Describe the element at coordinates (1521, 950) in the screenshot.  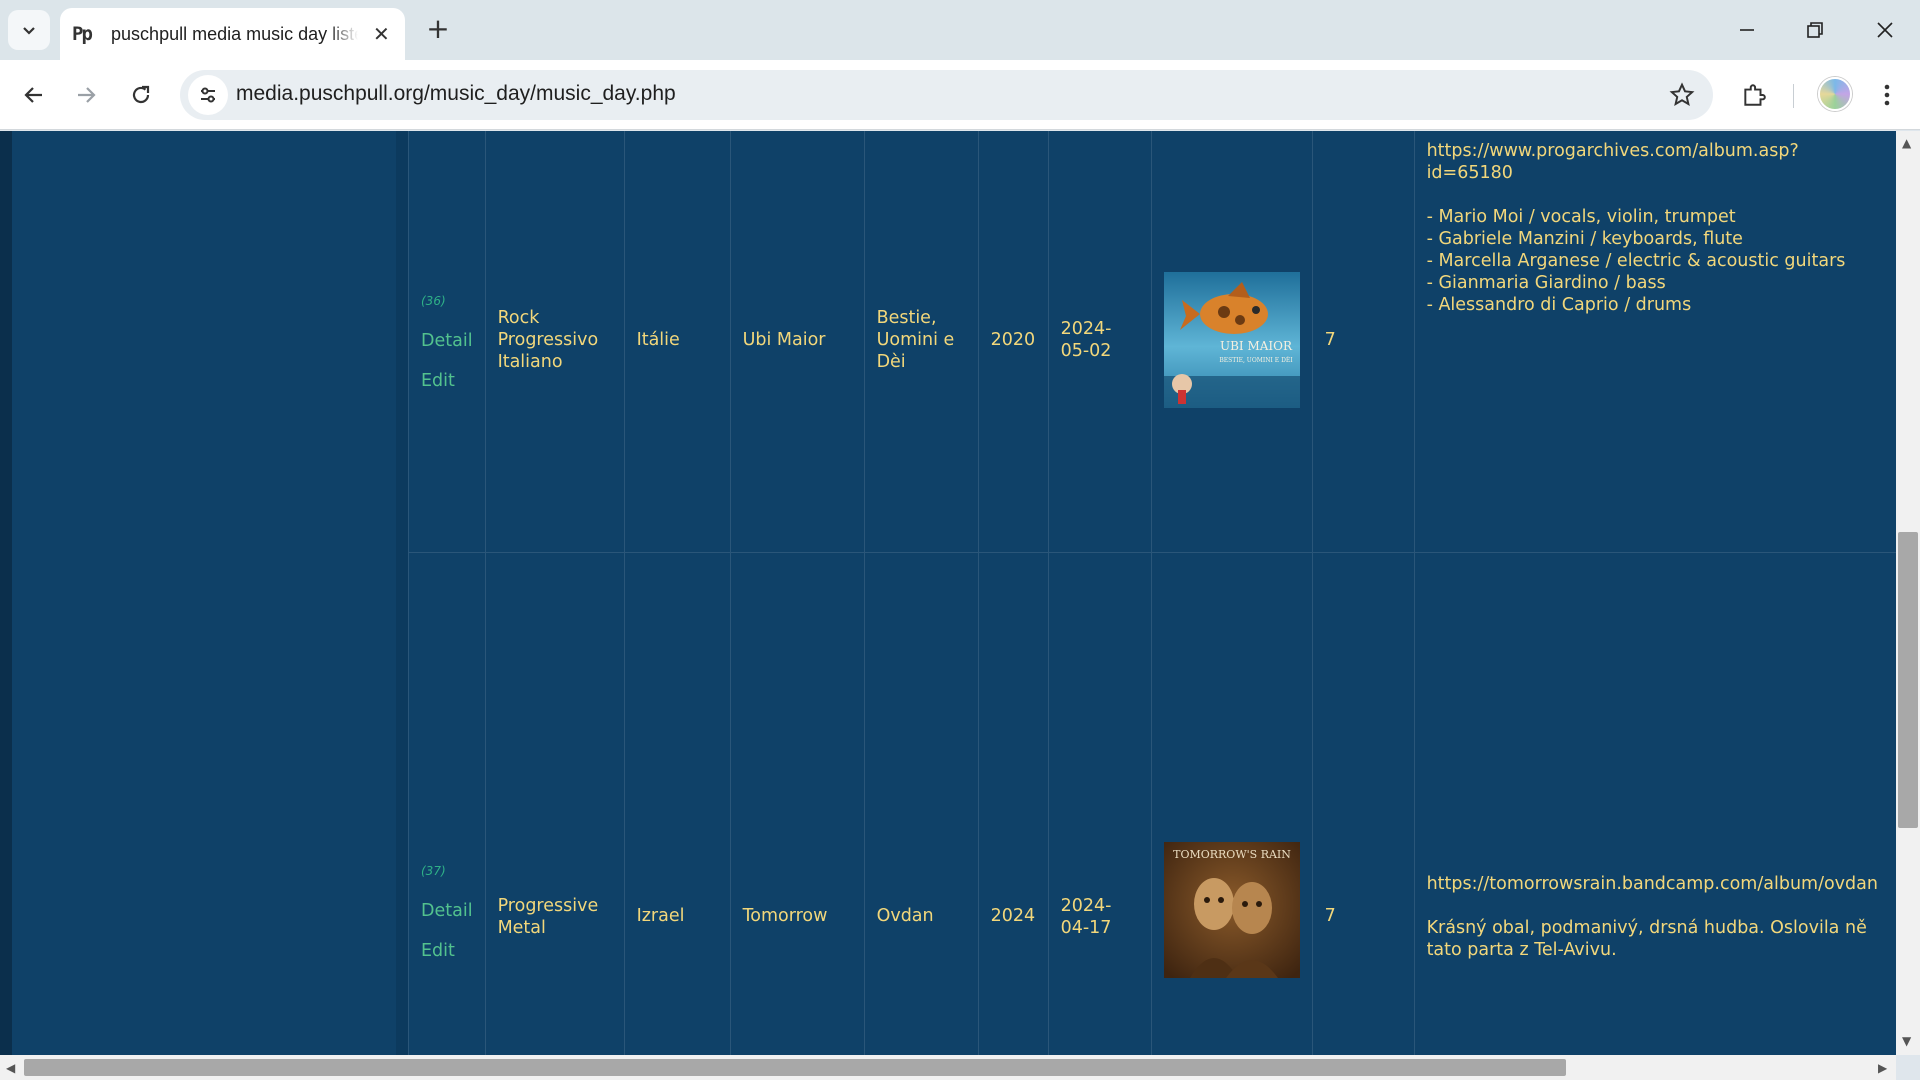
I see `info-line: tato parta z Tel-Avivu.` at that location.